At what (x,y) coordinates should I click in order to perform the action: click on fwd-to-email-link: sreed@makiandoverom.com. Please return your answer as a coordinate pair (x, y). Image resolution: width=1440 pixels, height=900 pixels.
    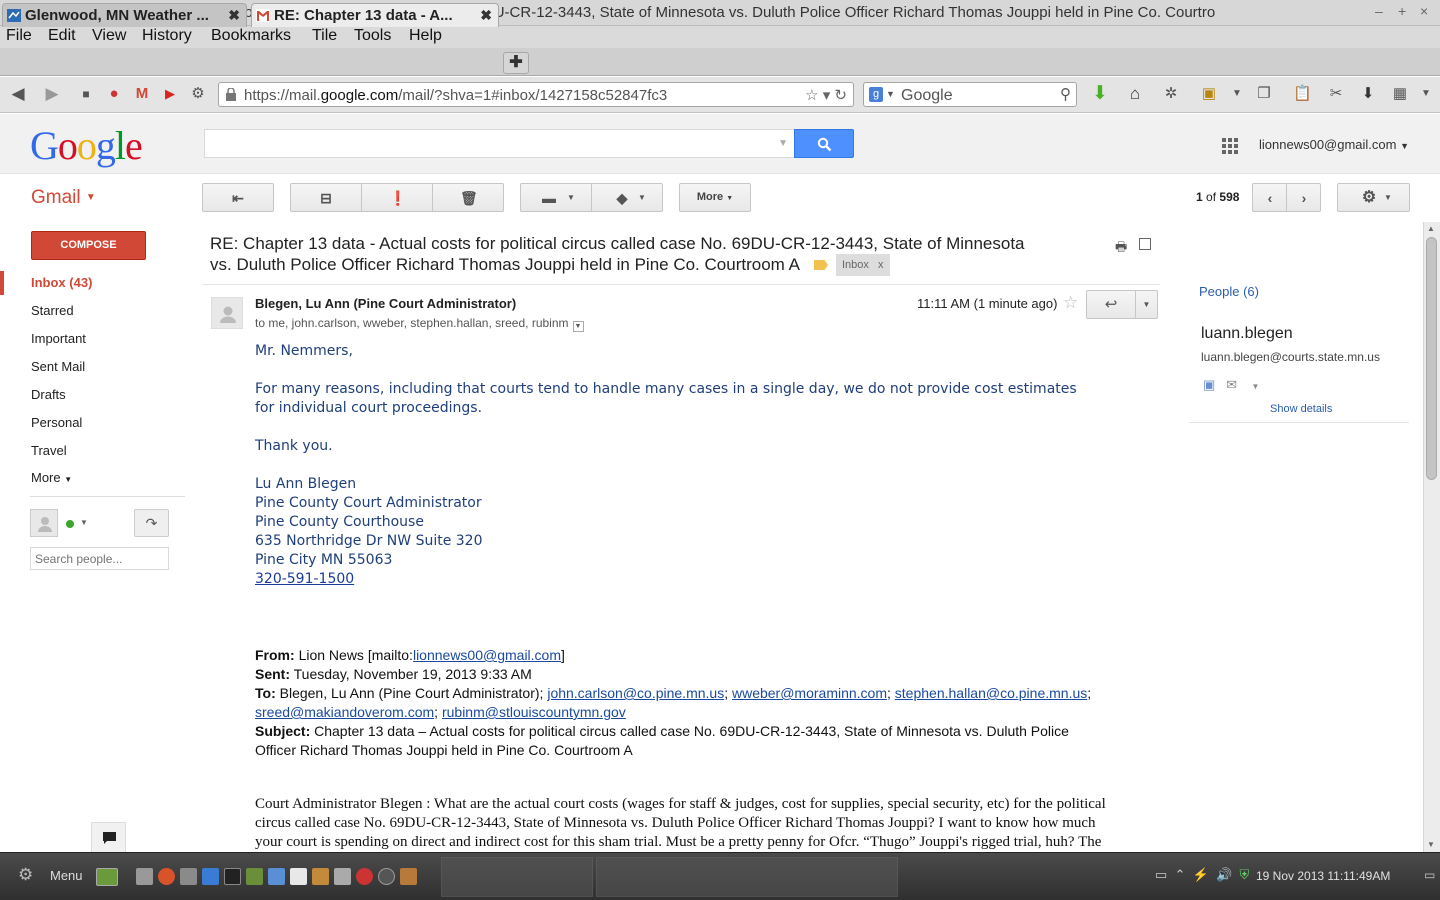
    Looking at the image, I should click on (344, 712).